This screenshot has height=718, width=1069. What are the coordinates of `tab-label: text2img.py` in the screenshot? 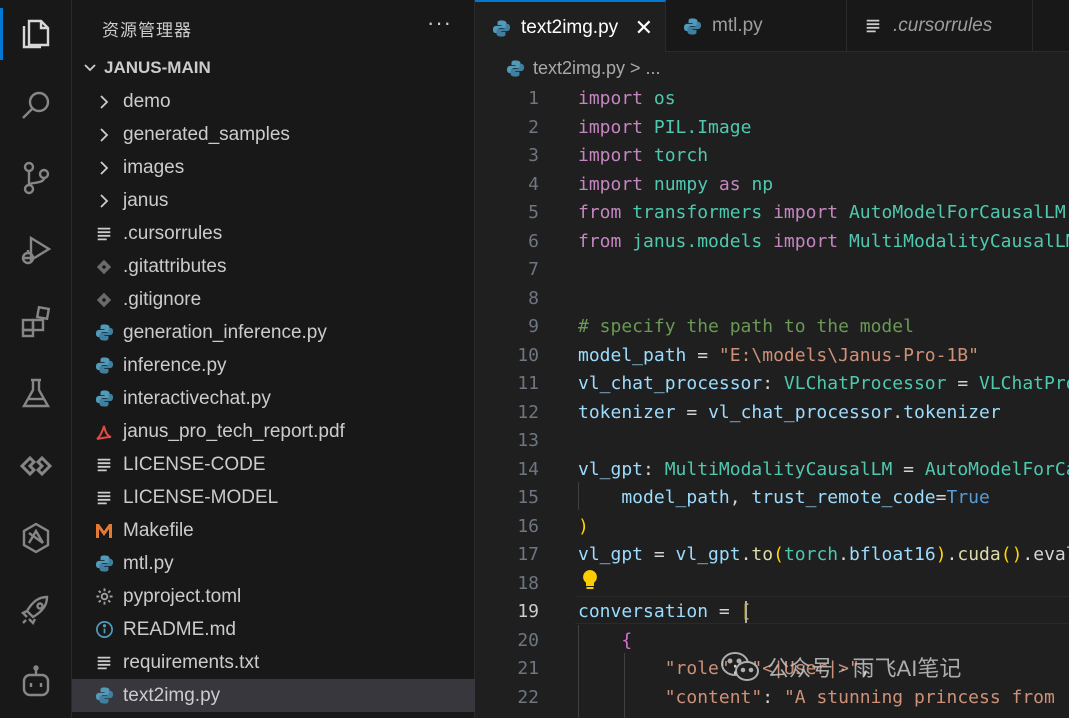 It's located at (570, 27).